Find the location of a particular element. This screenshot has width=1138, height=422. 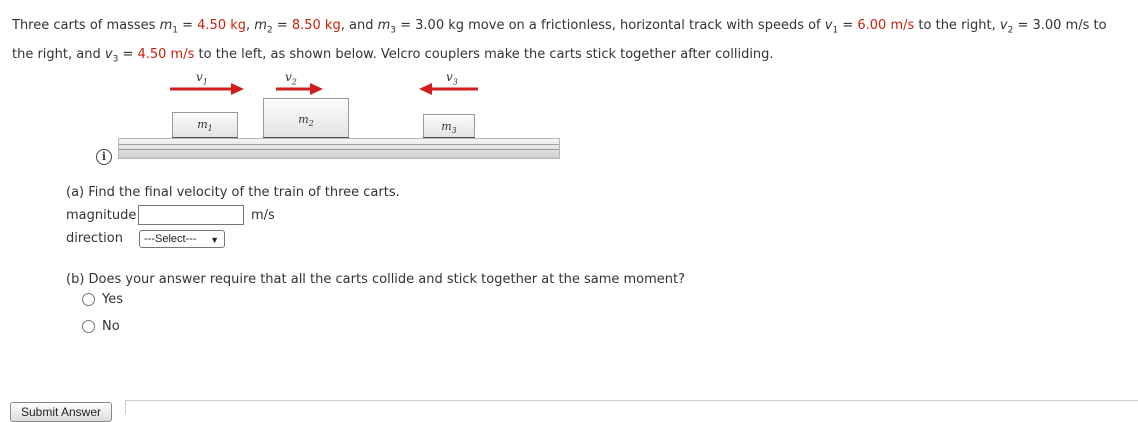

v2-symbol: v is located at coordinates (1003, 25).